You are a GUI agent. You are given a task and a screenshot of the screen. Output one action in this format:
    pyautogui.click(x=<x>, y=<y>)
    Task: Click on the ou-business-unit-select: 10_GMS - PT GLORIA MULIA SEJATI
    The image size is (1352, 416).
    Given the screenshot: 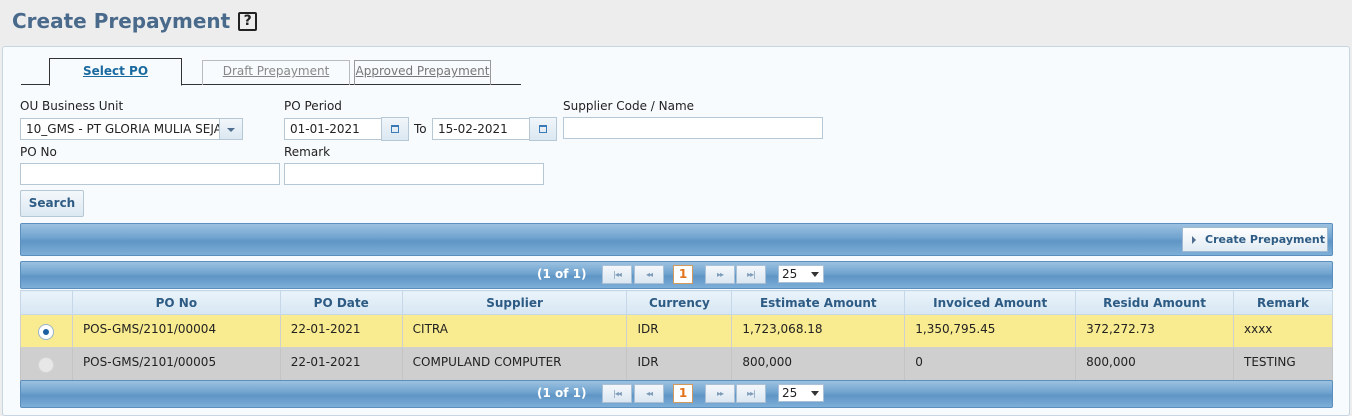 What is the action you would take?
    pyautogui.click(x=120, y=129)
    